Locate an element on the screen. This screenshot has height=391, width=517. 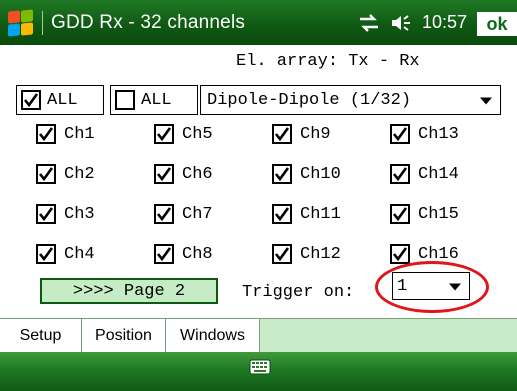
channel-checkbox: Ch2 is located at coordinates (65, 174).